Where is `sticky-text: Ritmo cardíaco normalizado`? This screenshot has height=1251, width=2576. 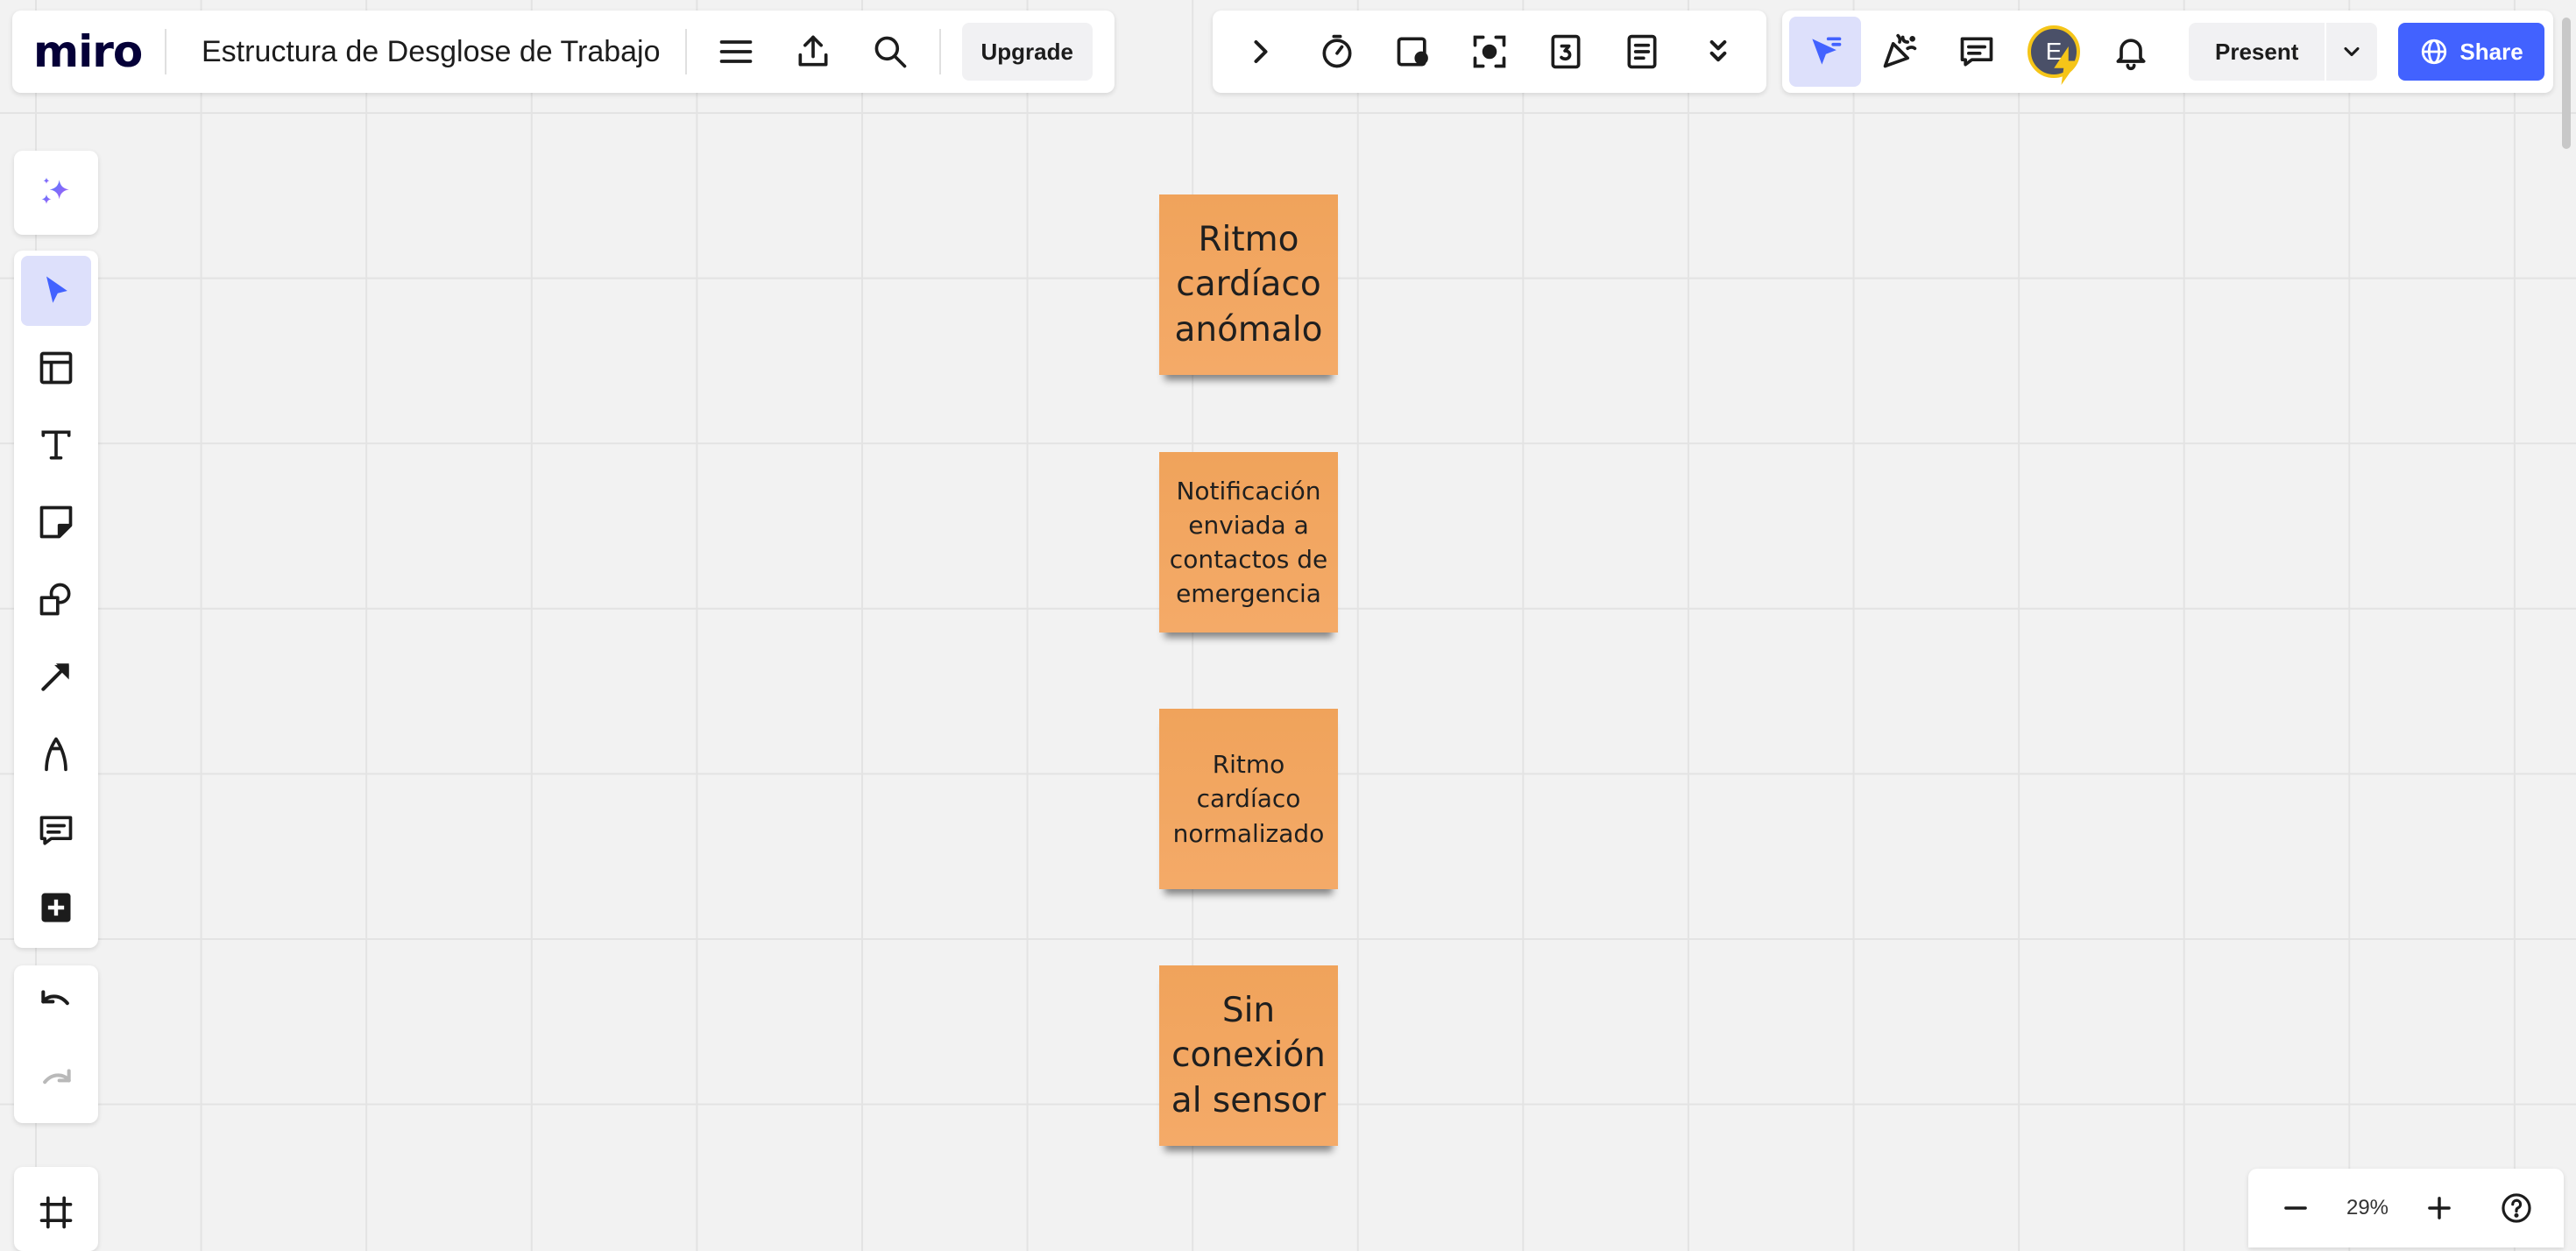 sticky-text: Ritmo cardíaco normalizado is located at coordinates (1248, 799).